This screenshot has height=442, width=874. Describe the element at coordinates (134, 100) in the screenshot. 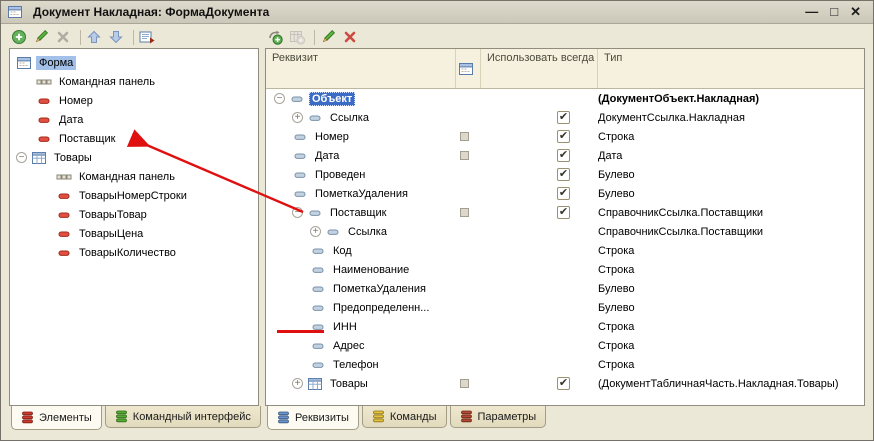

I see `tree-item-Номер: Номер` at that location.